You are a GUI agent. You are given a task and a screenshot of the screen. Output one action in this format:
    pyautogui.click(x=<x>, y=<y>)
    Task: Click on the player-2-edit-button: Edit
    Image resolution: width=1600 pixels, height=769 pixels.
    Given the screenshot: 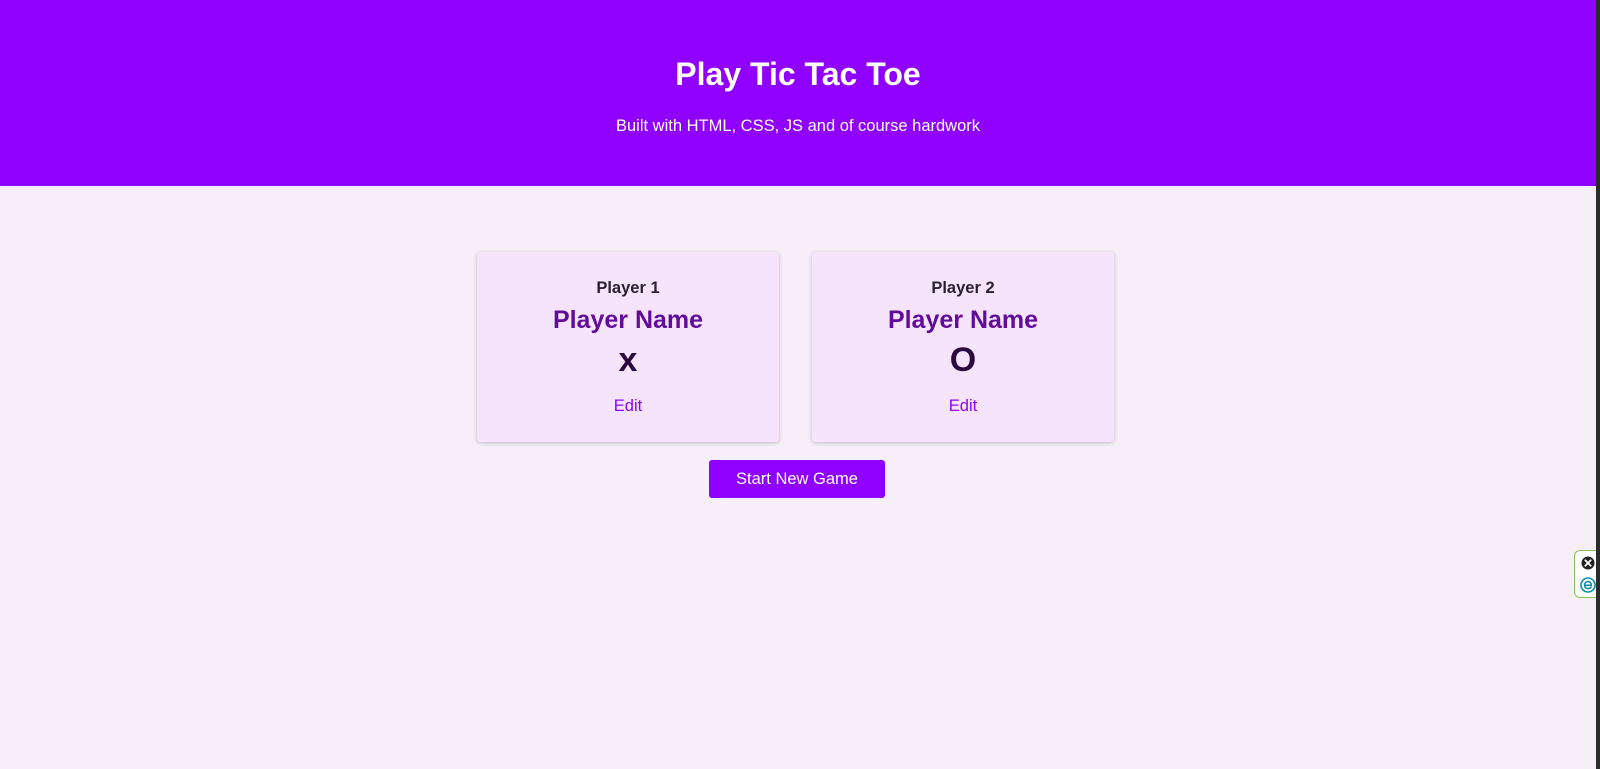 What is the action you would take?
    pyautogui.click(x=963, y=406)
    